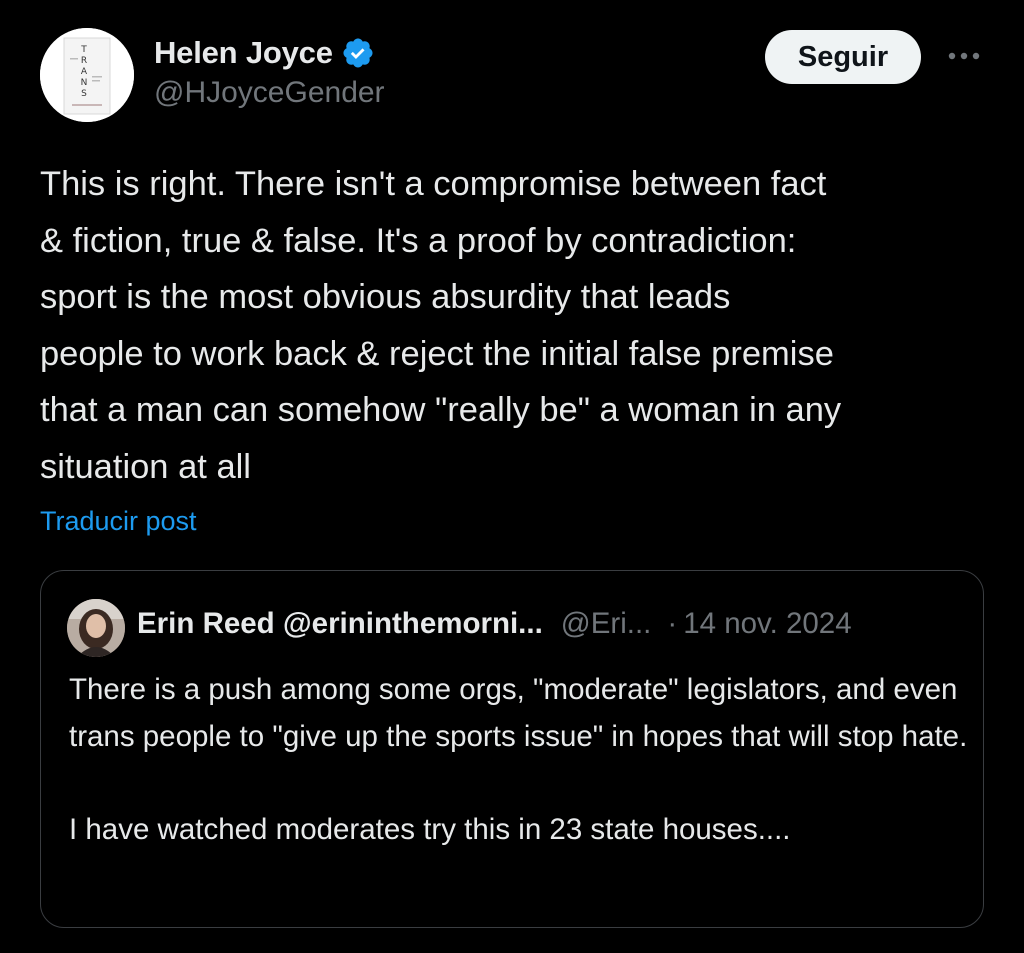 This screenshot has height=953, width=1024. I want to click on author-avatar: T R A N S, so click(87, 75).